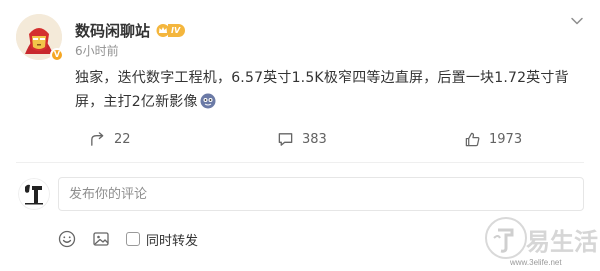  I want to click on comment-toolbar: 同时转发, so click(128, 239).